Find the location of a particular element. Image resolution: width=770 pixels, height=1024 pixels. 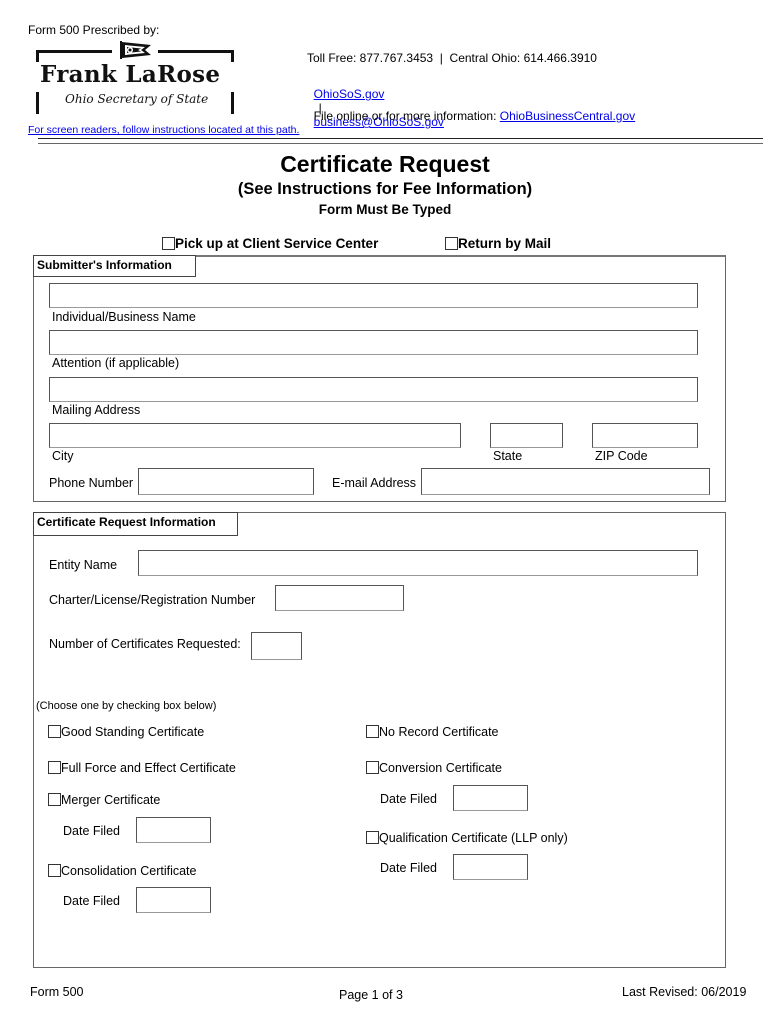

page-subtitle: (See Instructions for Fee Information) is located at coordinates (385, 189).